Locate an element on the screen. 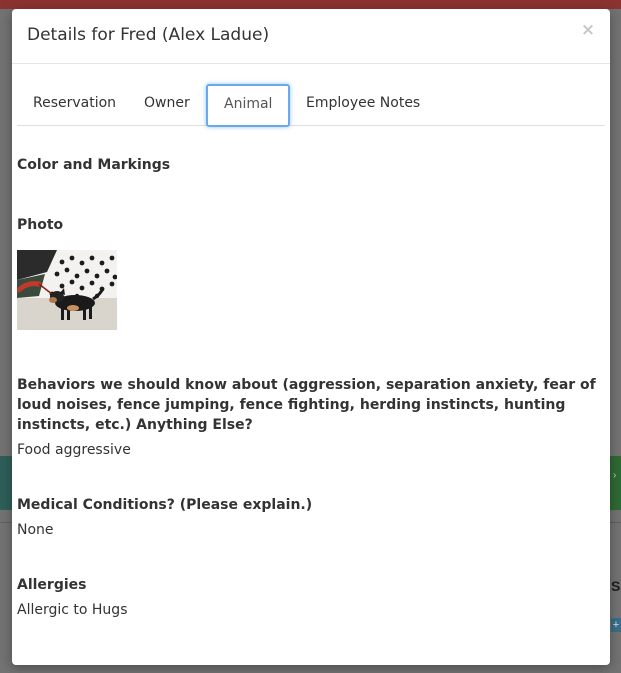 This screenshot has height=673, width=621. tab-owner: Owner is located at coordinates (167, 103).